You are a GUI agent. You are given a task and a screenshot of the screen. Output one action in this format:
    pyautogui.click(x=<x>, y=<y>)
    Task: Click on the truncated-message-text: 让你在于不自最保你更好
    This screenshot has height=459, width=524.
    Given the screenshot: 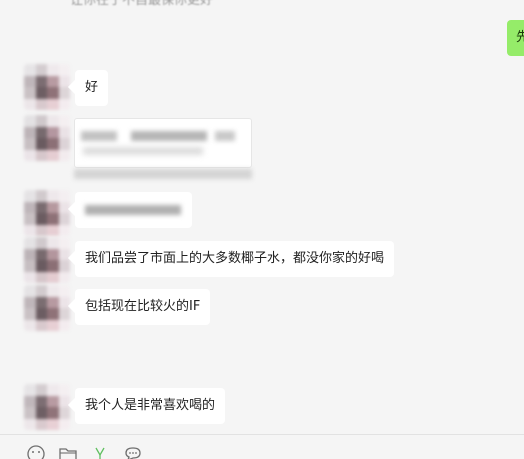 What is the action you would take?
    pyautogui.click(x=142, y=4)
    